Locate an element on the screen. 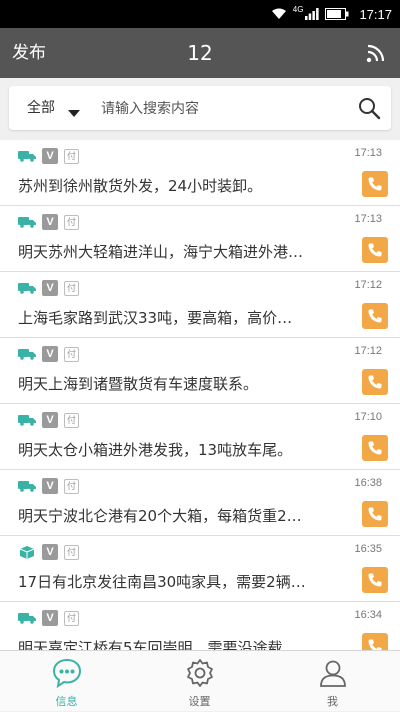 This screenshot has width=400, height=712. search-input is located at coordinates (221, 109).